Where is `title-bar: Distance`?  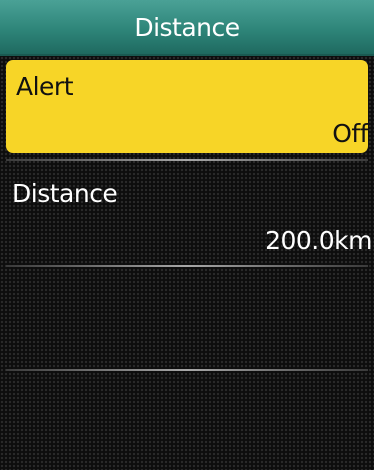
title-bar: Distance is located at coordinates (187, 28).